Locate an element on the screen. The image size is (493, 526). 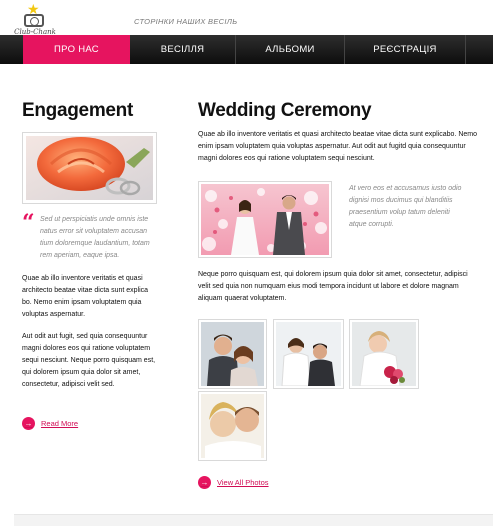
couple-closeup-photo is located at coordinates (232, 426).